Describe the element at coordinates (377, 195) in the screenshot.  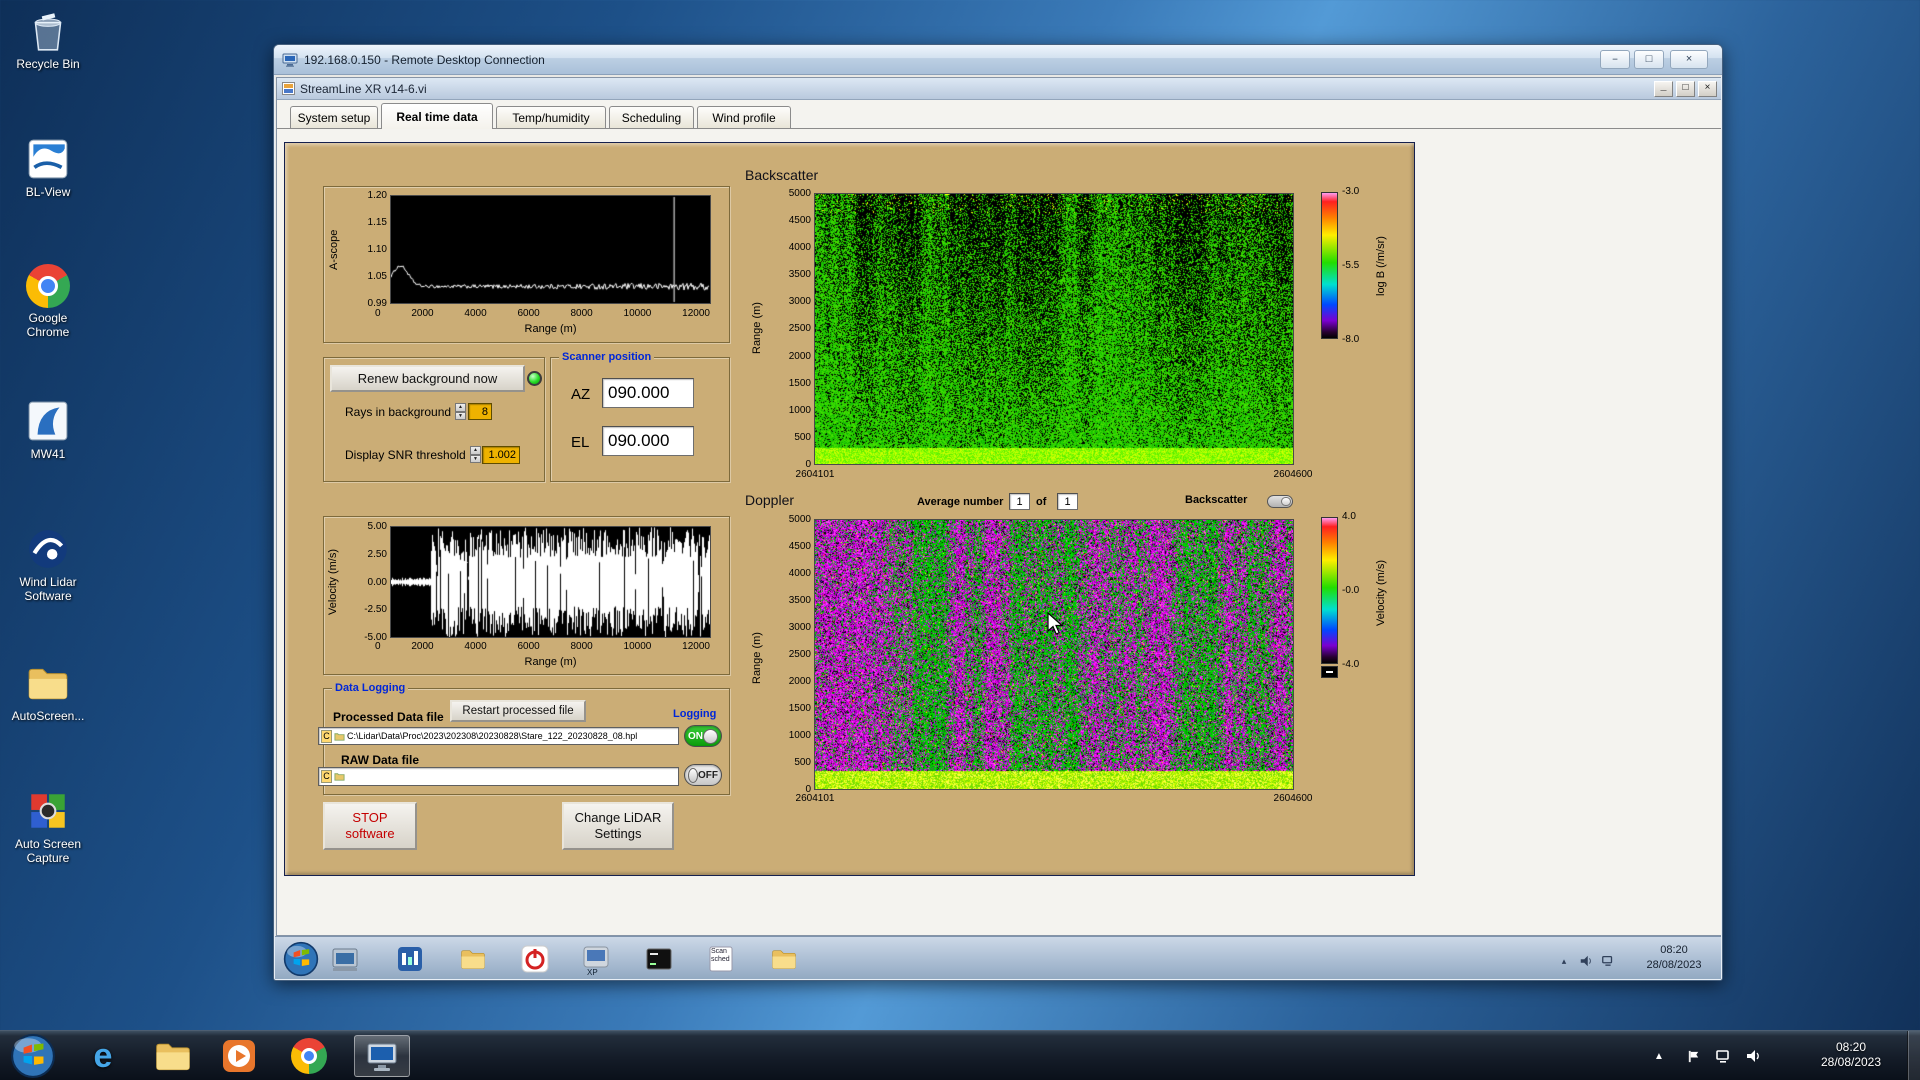
I see `tick-label: 1.20` at that location.